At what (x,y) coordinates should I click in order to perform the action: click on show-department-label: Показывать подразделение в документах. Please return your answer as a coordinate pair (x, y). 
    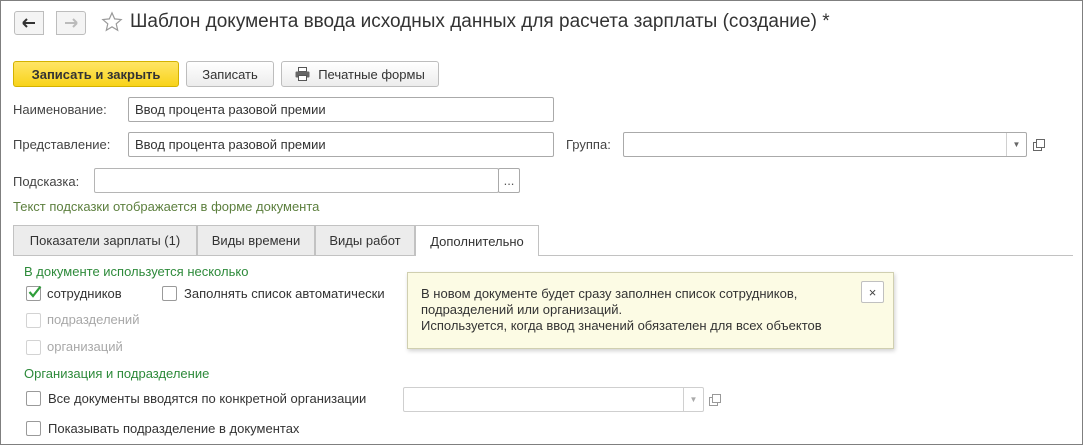
    Looking at the image, I should click on (174, 428).